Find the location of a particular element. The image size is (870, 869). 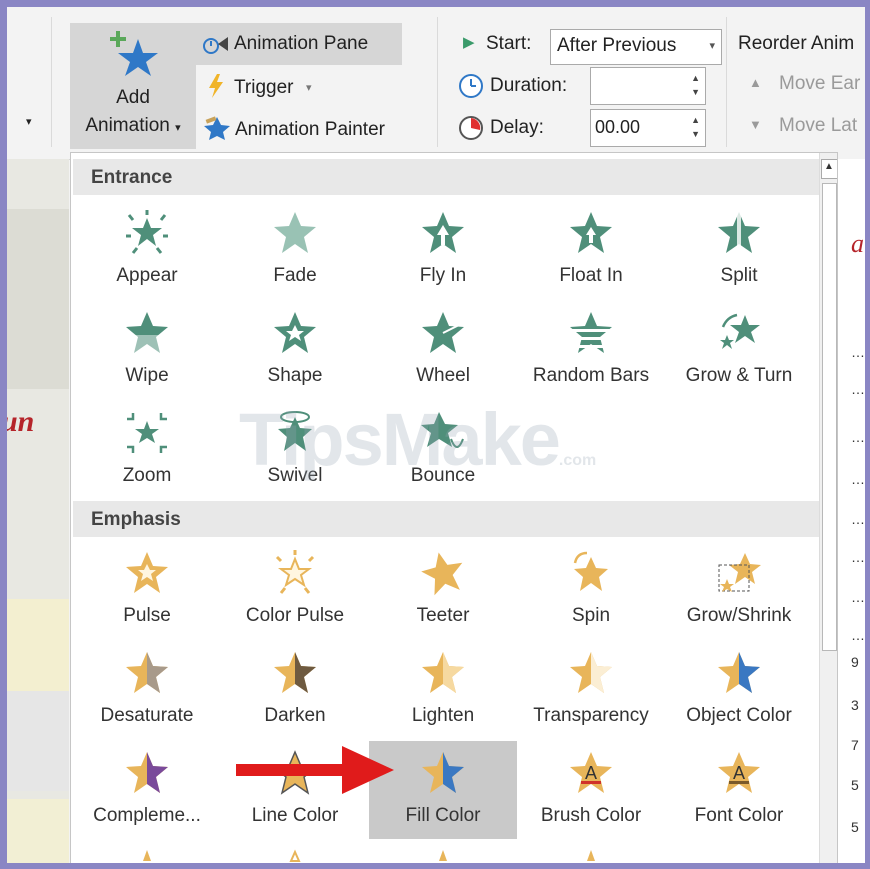

anim-random-bars: Random Bars is located at coordinates (591, 350).